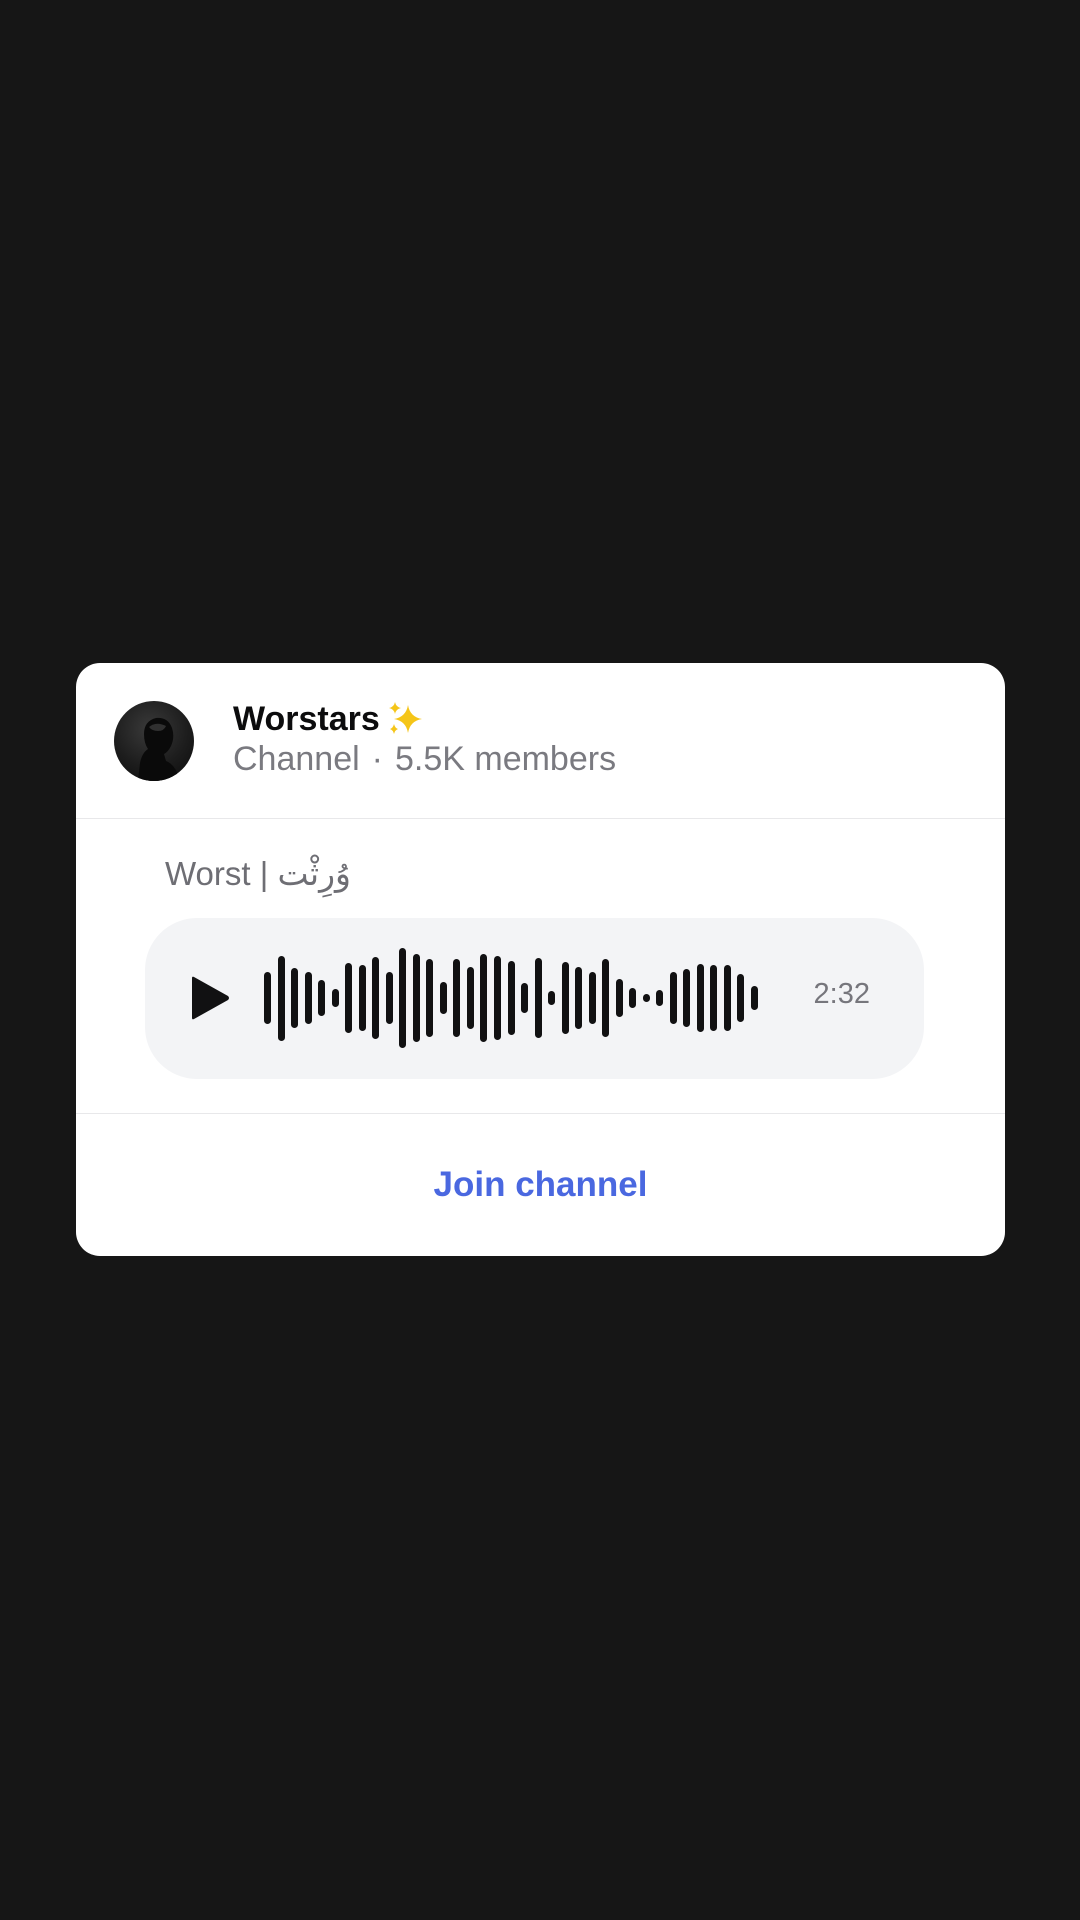 The image size is (1080, 1920). I want to click on avatar-silhouette-icon, so click(159, 749).